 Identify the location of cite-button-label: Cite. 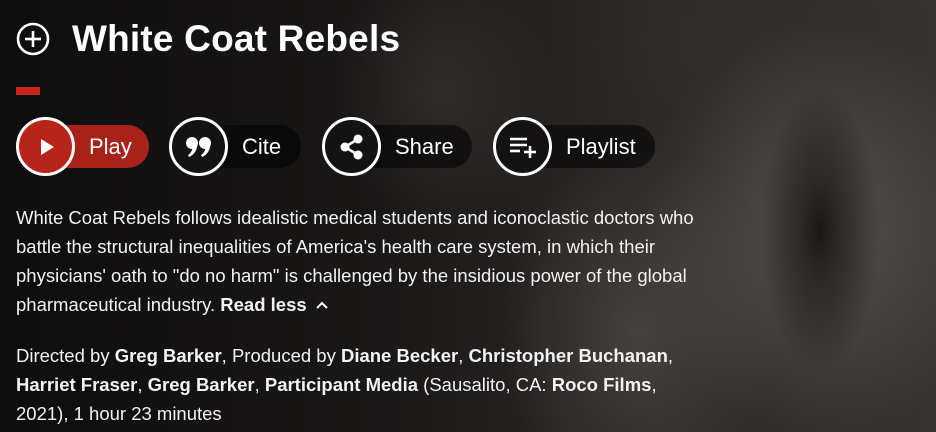
(262, 146).